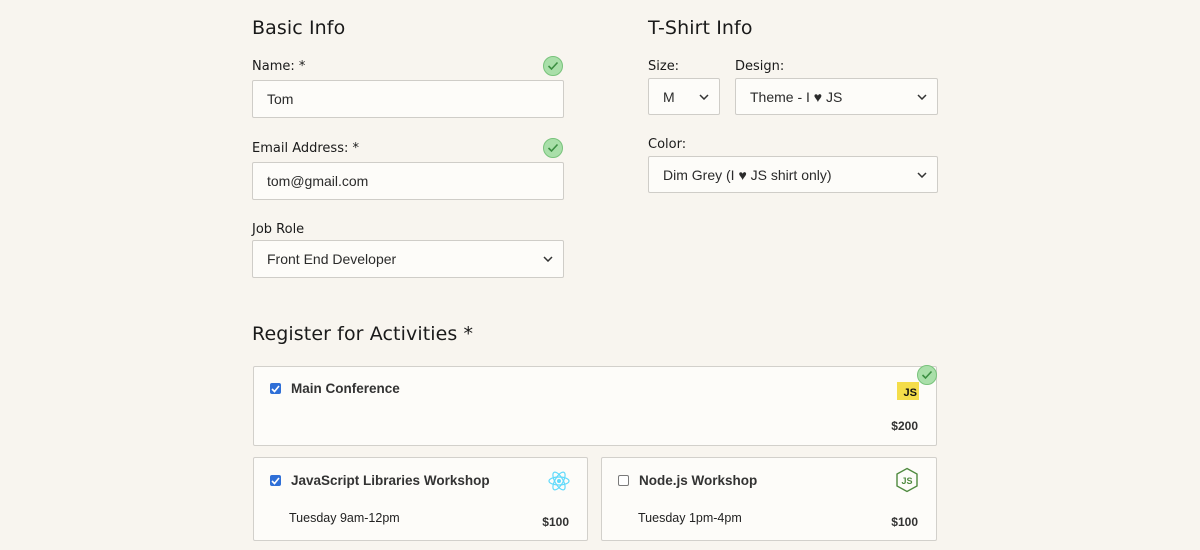 Image resolution: width=1200 pixels, height=550 pixels. Describe the element at coordinates (408, 99) in the screenshot. I see `name-field: Tom` at that location.